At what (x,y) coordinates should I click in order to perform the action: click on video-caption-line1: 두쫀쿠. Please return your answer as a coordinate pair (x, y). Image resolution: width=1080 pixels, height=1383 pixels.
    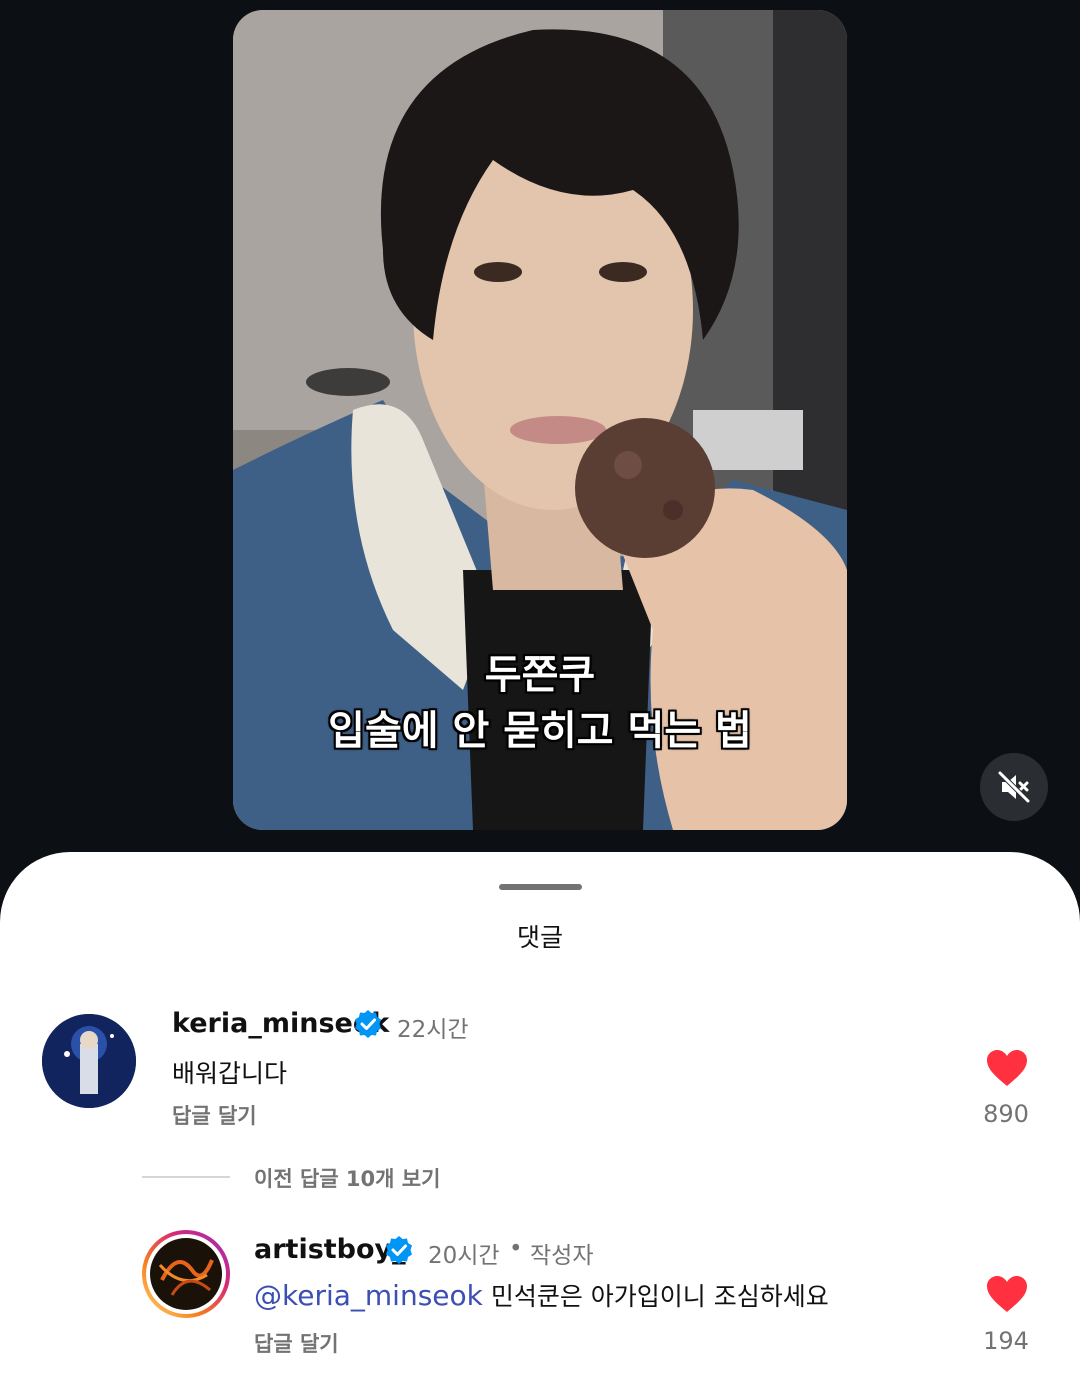
    Looking at the image, I should click on (540, 675).